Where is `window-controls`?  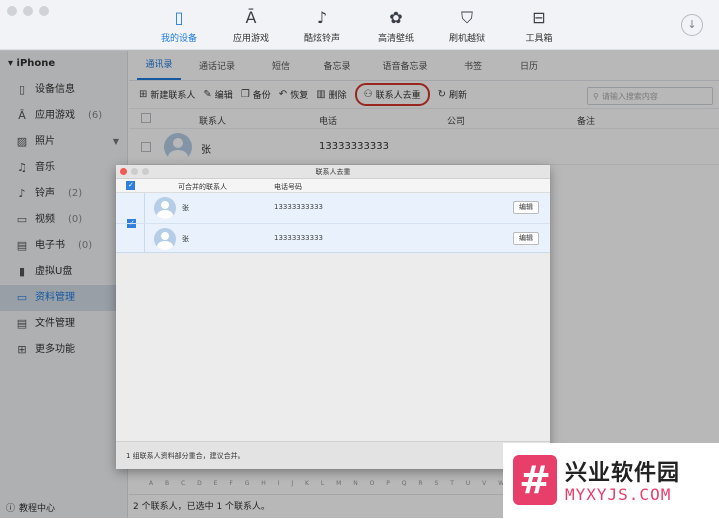
window-controls is located at coordinates (28, 11).